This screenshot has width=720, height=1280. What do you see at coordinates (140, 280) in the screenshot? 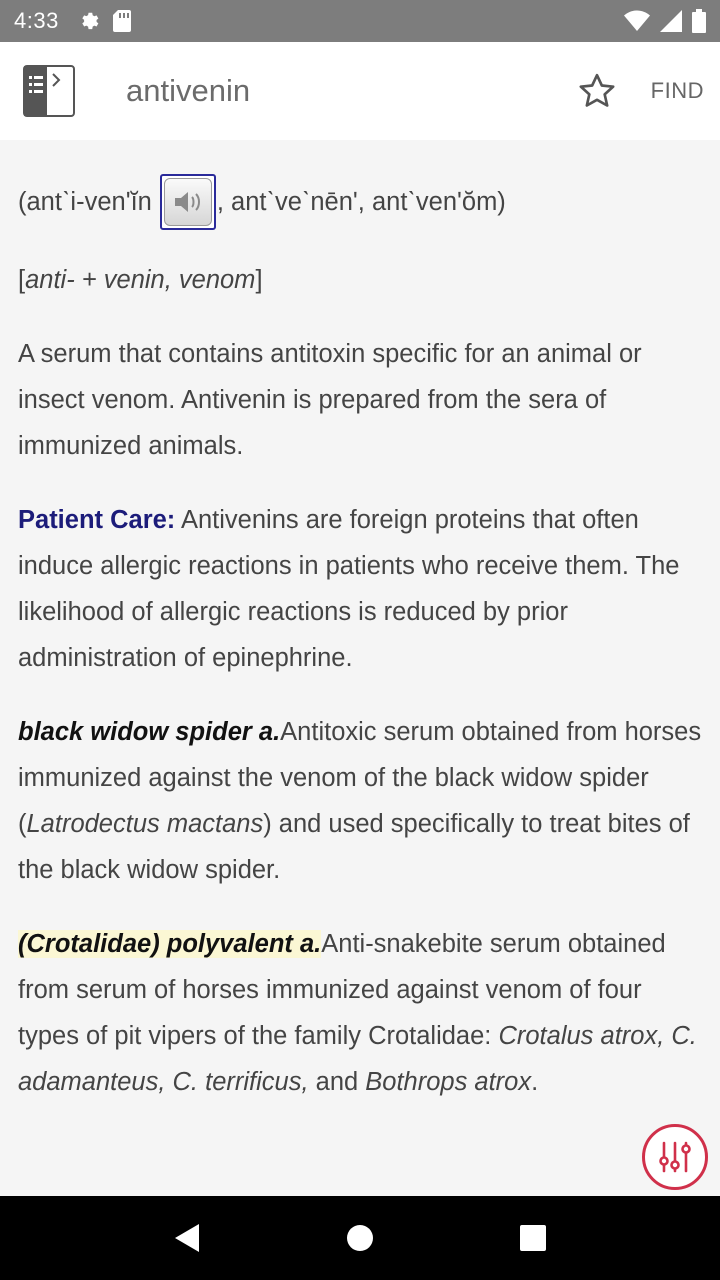
I see `etymology: [anti- + venin, venom]` at bounding box center [140, 280].